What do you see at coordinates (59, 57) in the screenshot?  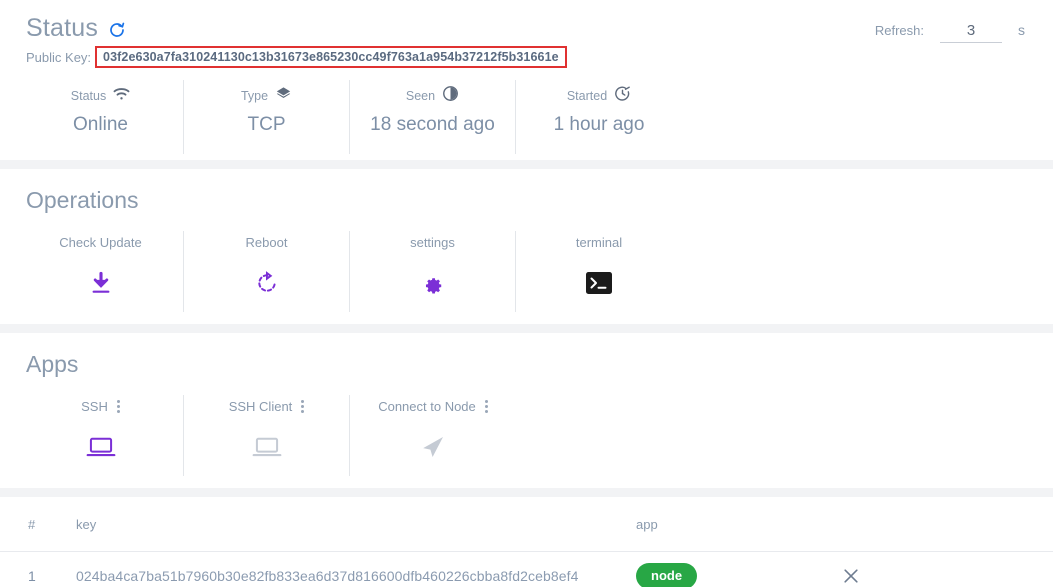 I see `public-key-label: Public Key:` at bounding box center [59, 57].